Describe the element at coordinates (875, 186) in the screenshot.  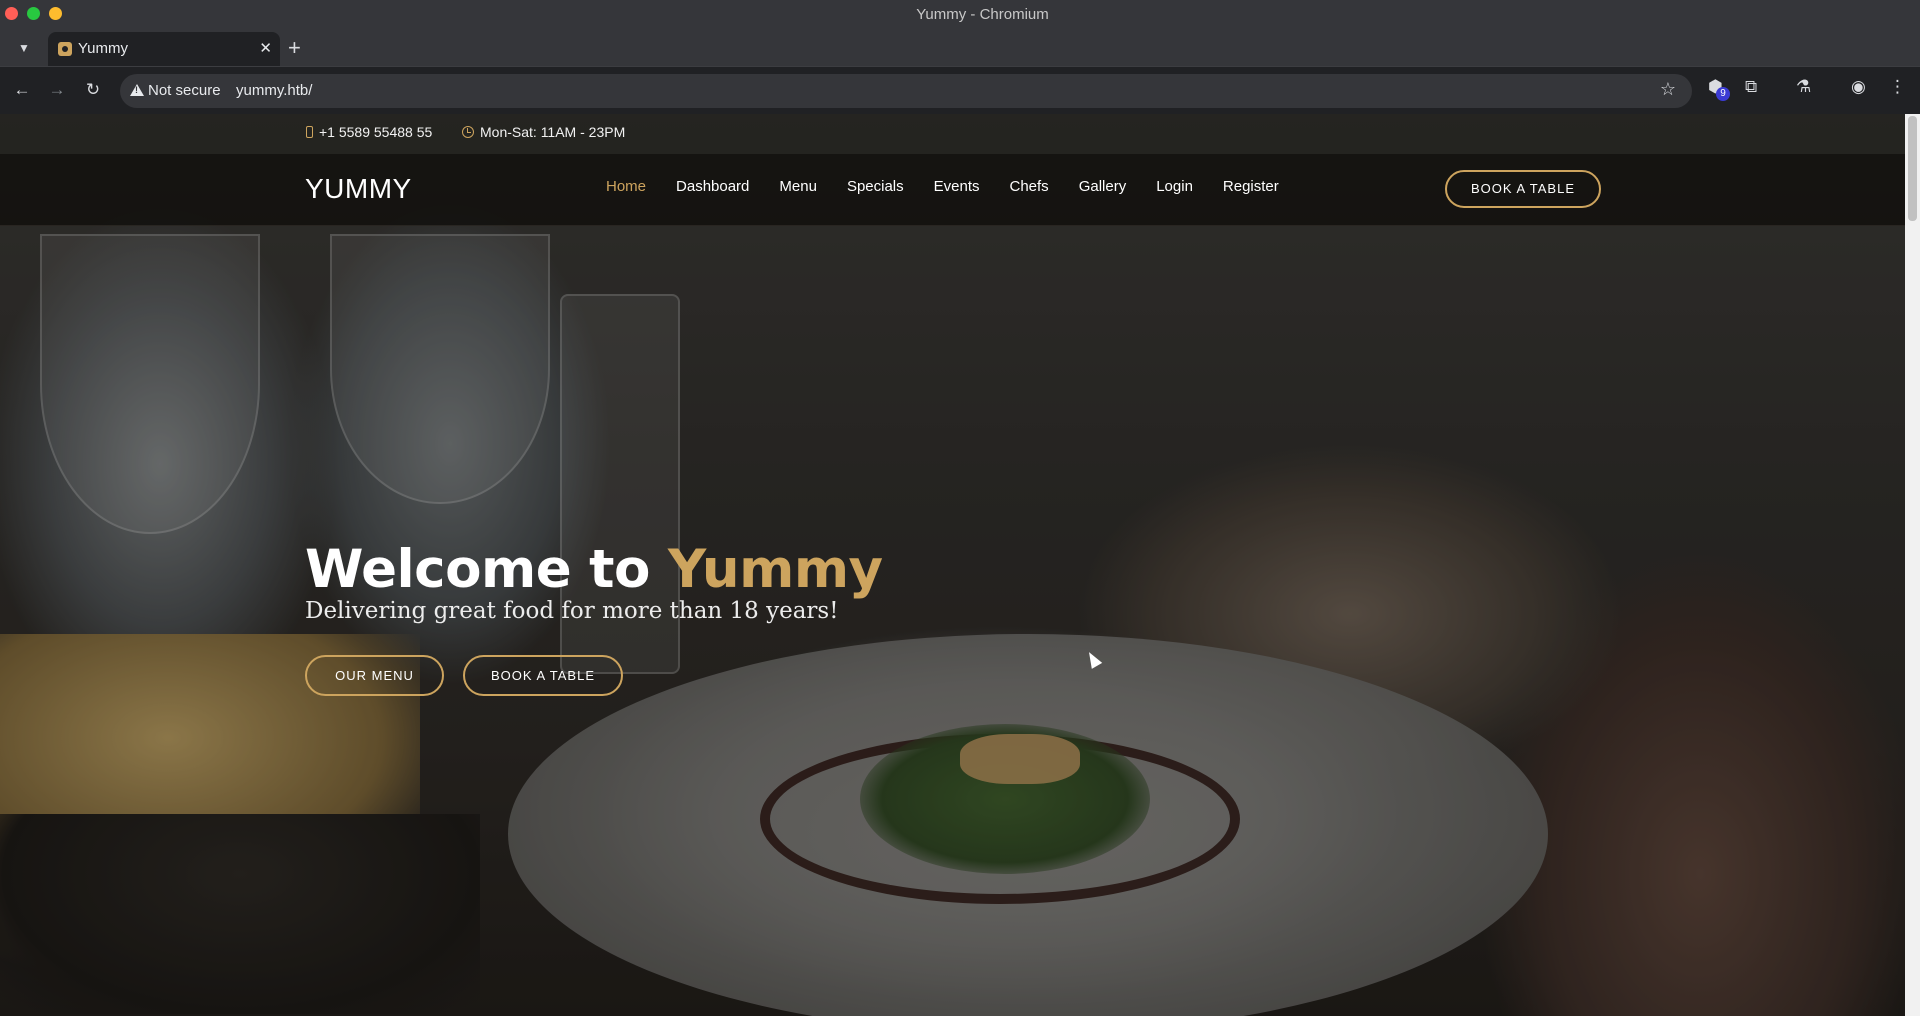
I see `nav-item-specials: Specials` at that location.